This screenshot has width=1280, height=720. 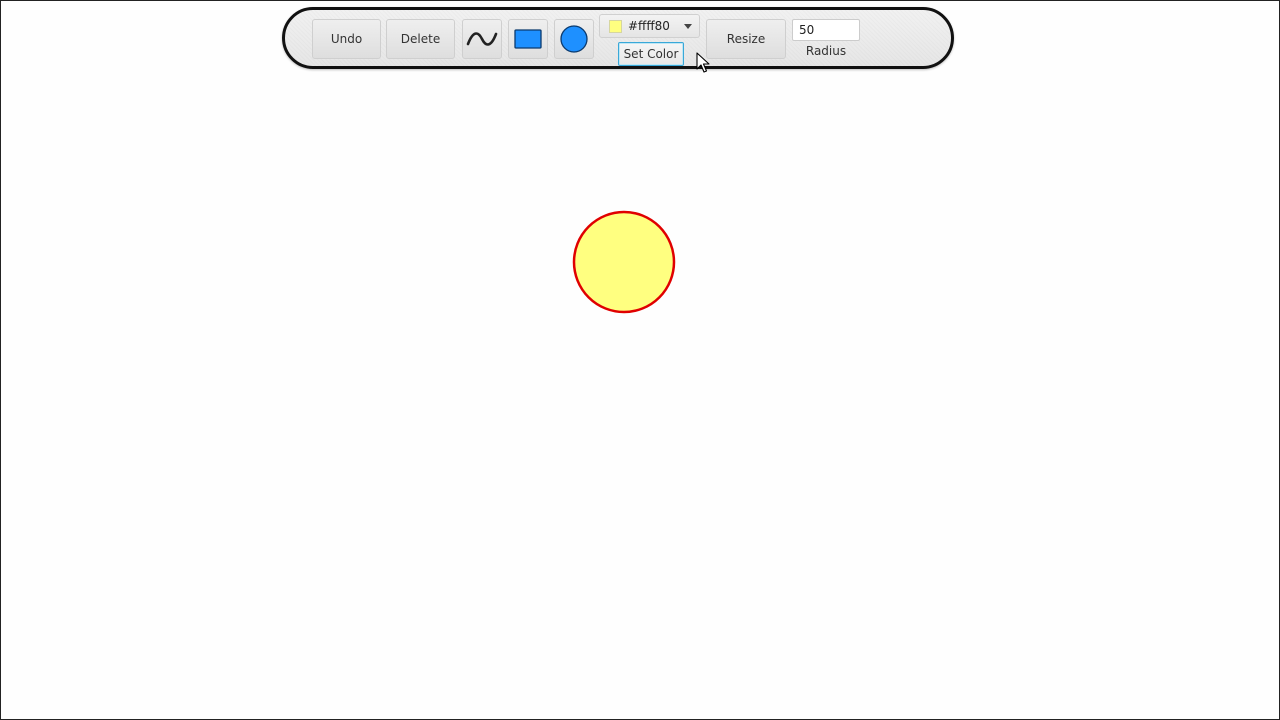 I want to click on delete-button: Delete, so click(x=420, y=39).